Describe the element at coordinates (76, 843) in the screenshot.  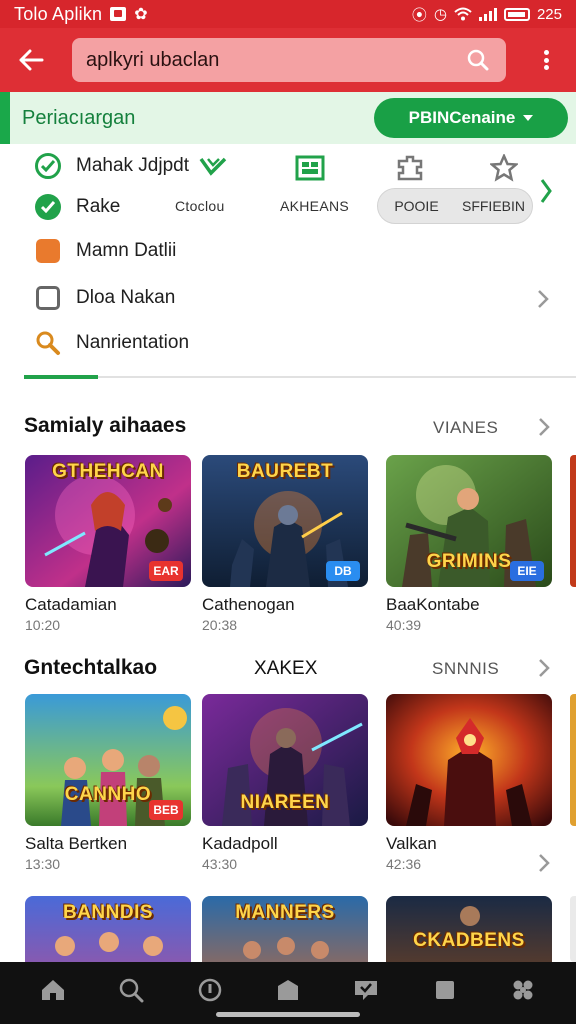
I see `game-name: Salta Bertken` at that location.